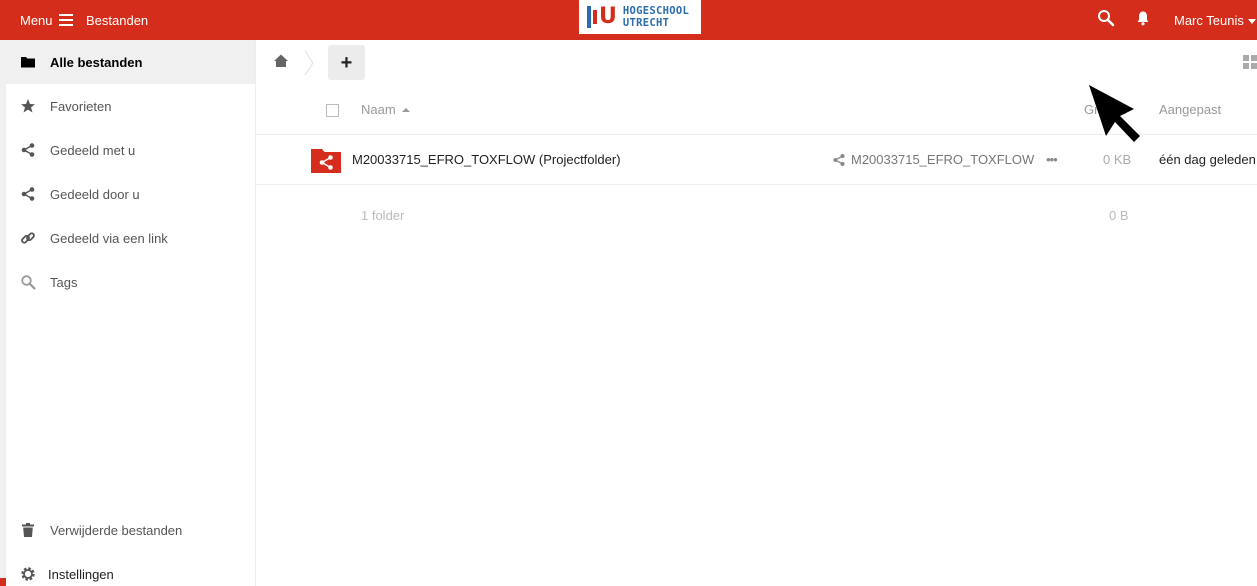  Describe the element at coordinates (332, 110) in the screenshot. I see `select-all-checkbox` at that location.